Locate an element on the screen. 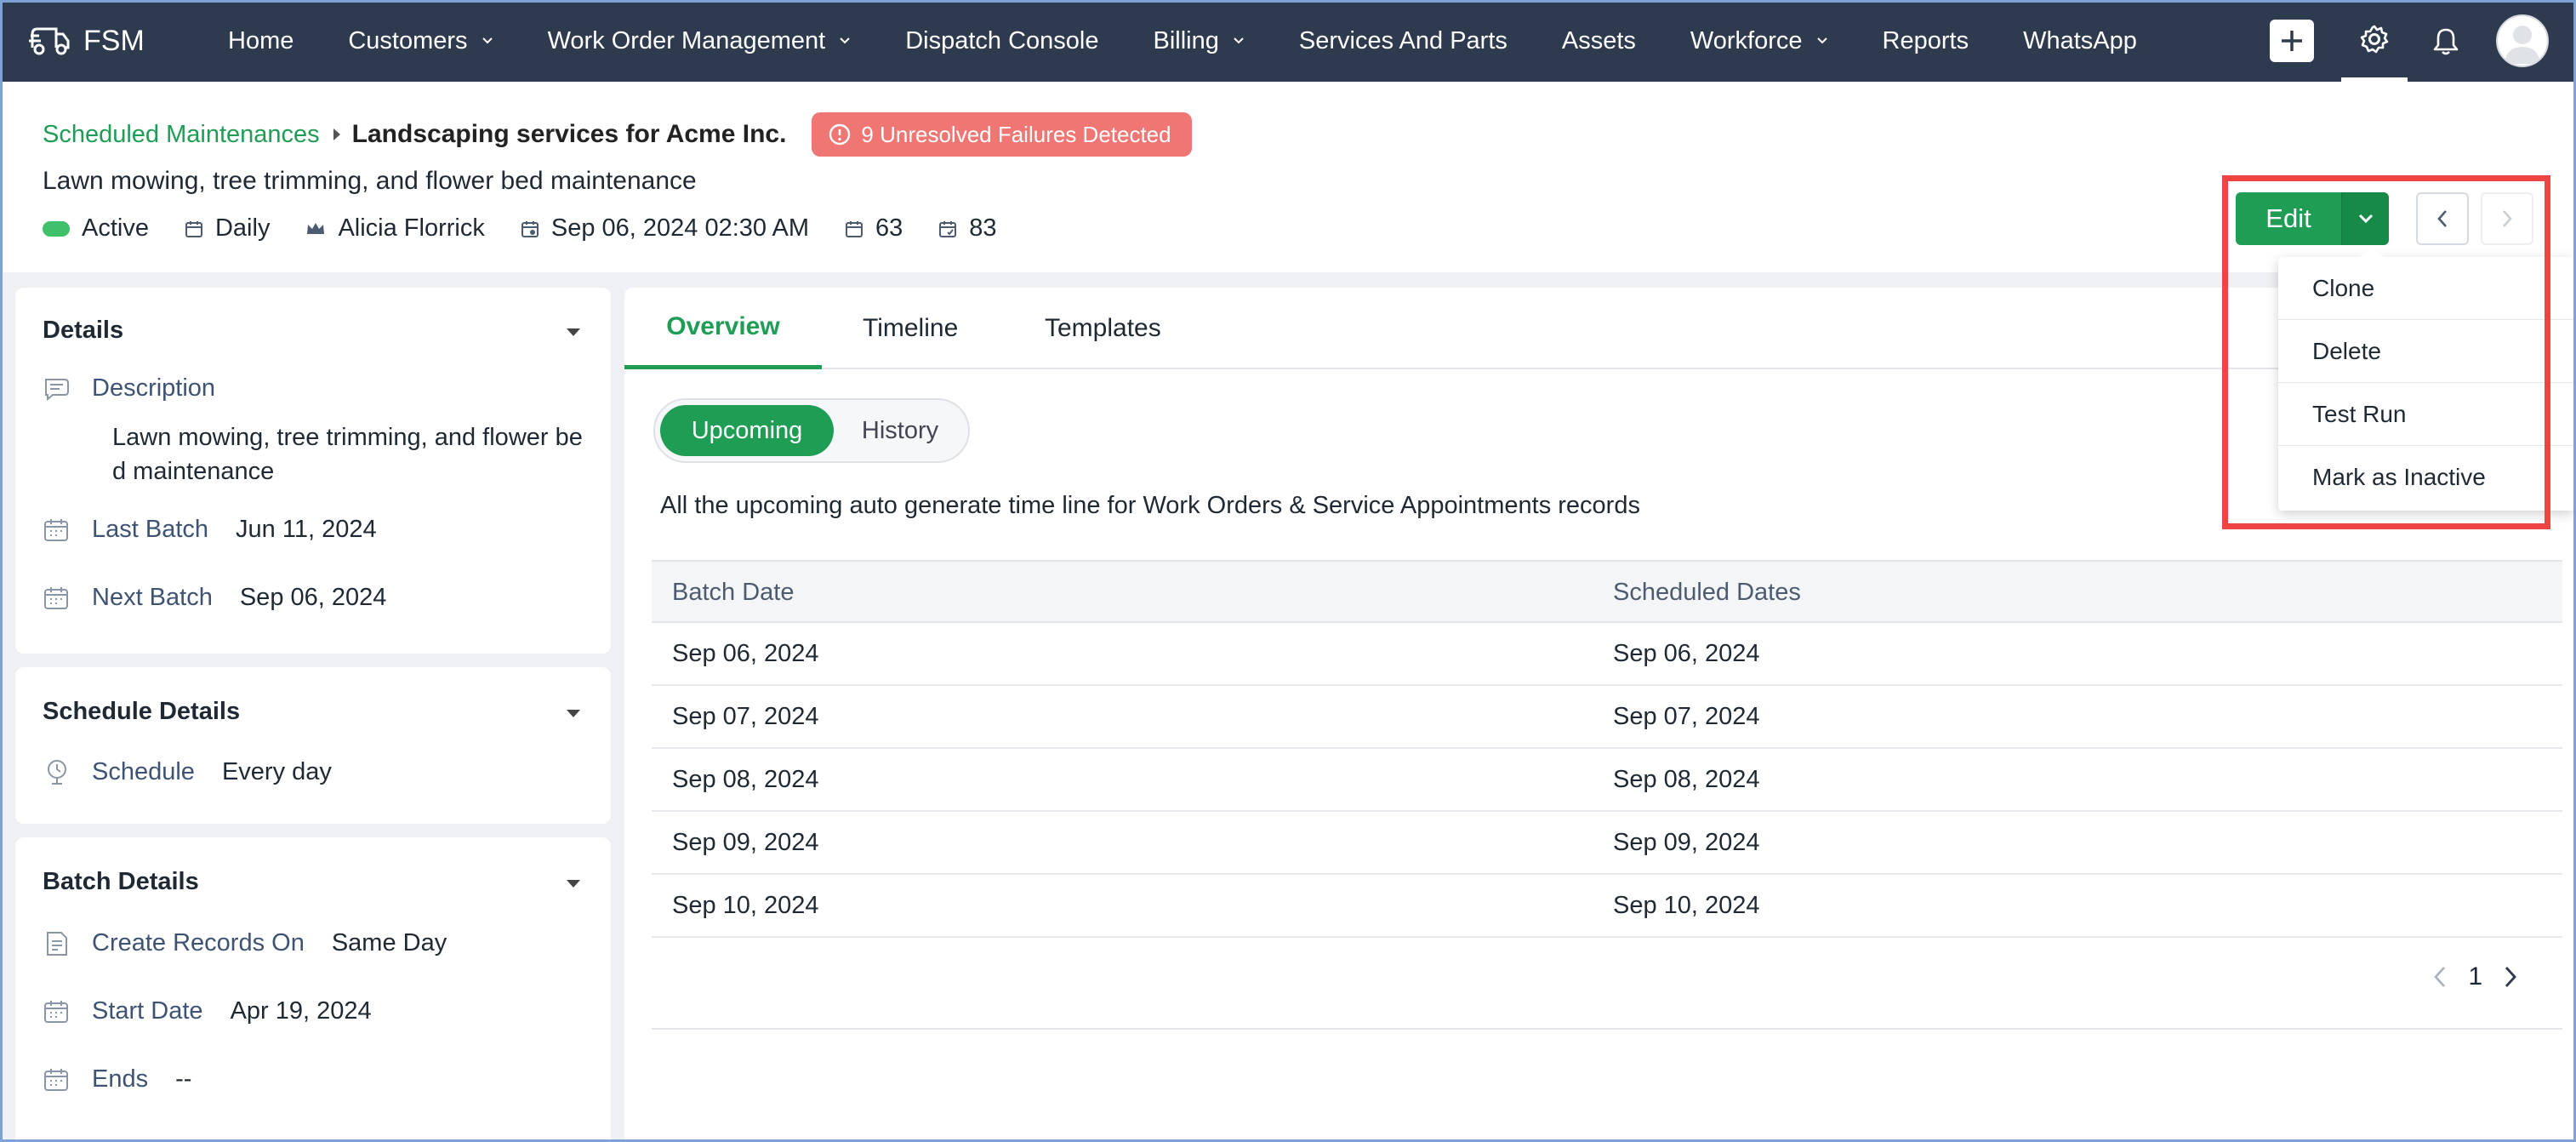 The image size is (2576, 1142). edit-button: Edit is located at coordinates (2288, 218).